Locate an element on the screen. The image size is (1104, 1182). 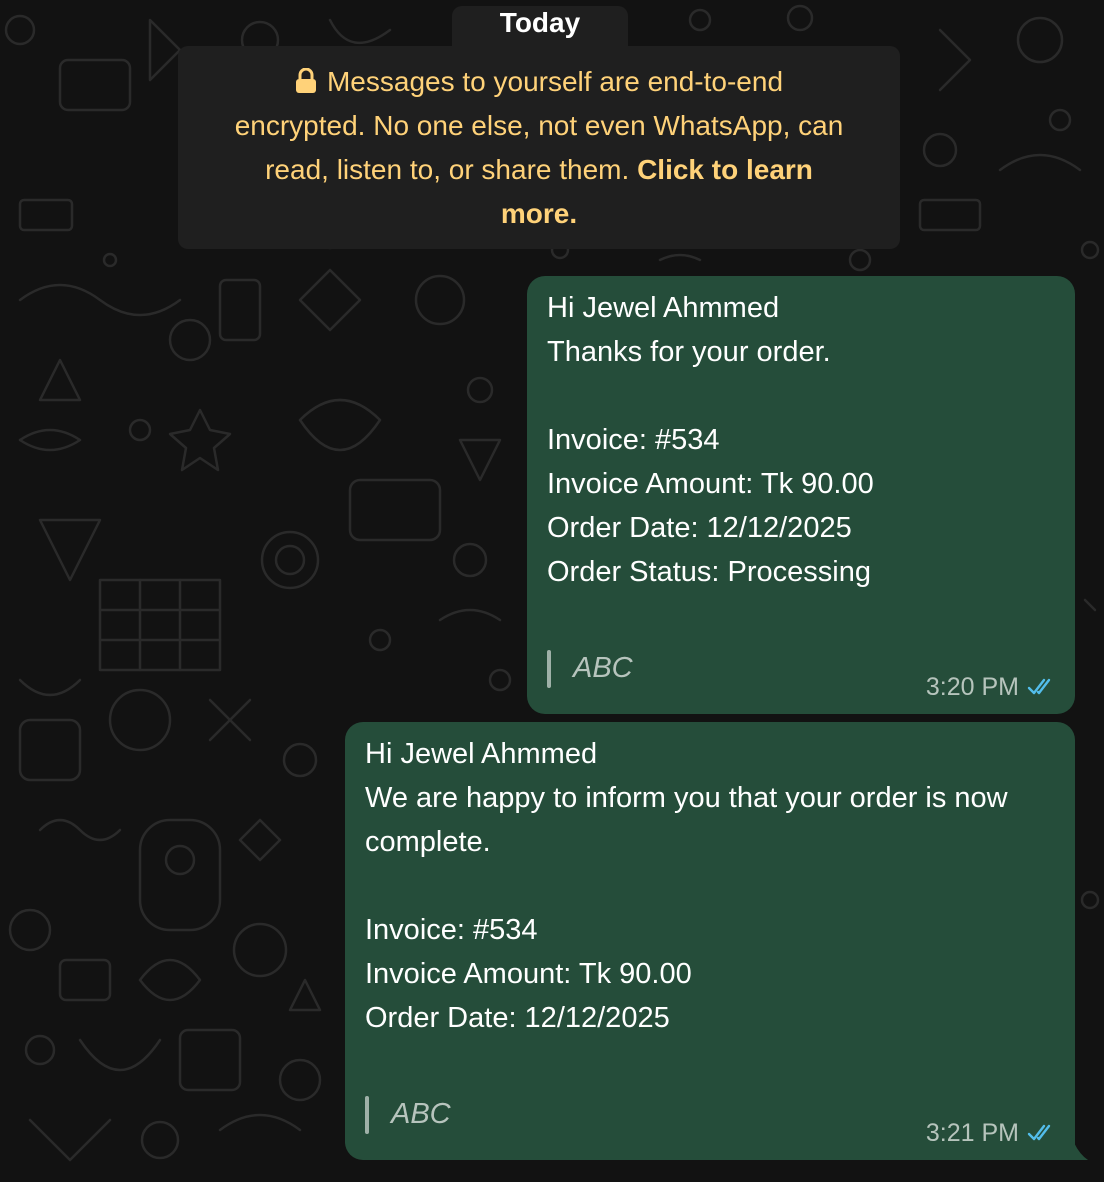
message-meta: 3:20 PM is located at coordinates (991, 687).